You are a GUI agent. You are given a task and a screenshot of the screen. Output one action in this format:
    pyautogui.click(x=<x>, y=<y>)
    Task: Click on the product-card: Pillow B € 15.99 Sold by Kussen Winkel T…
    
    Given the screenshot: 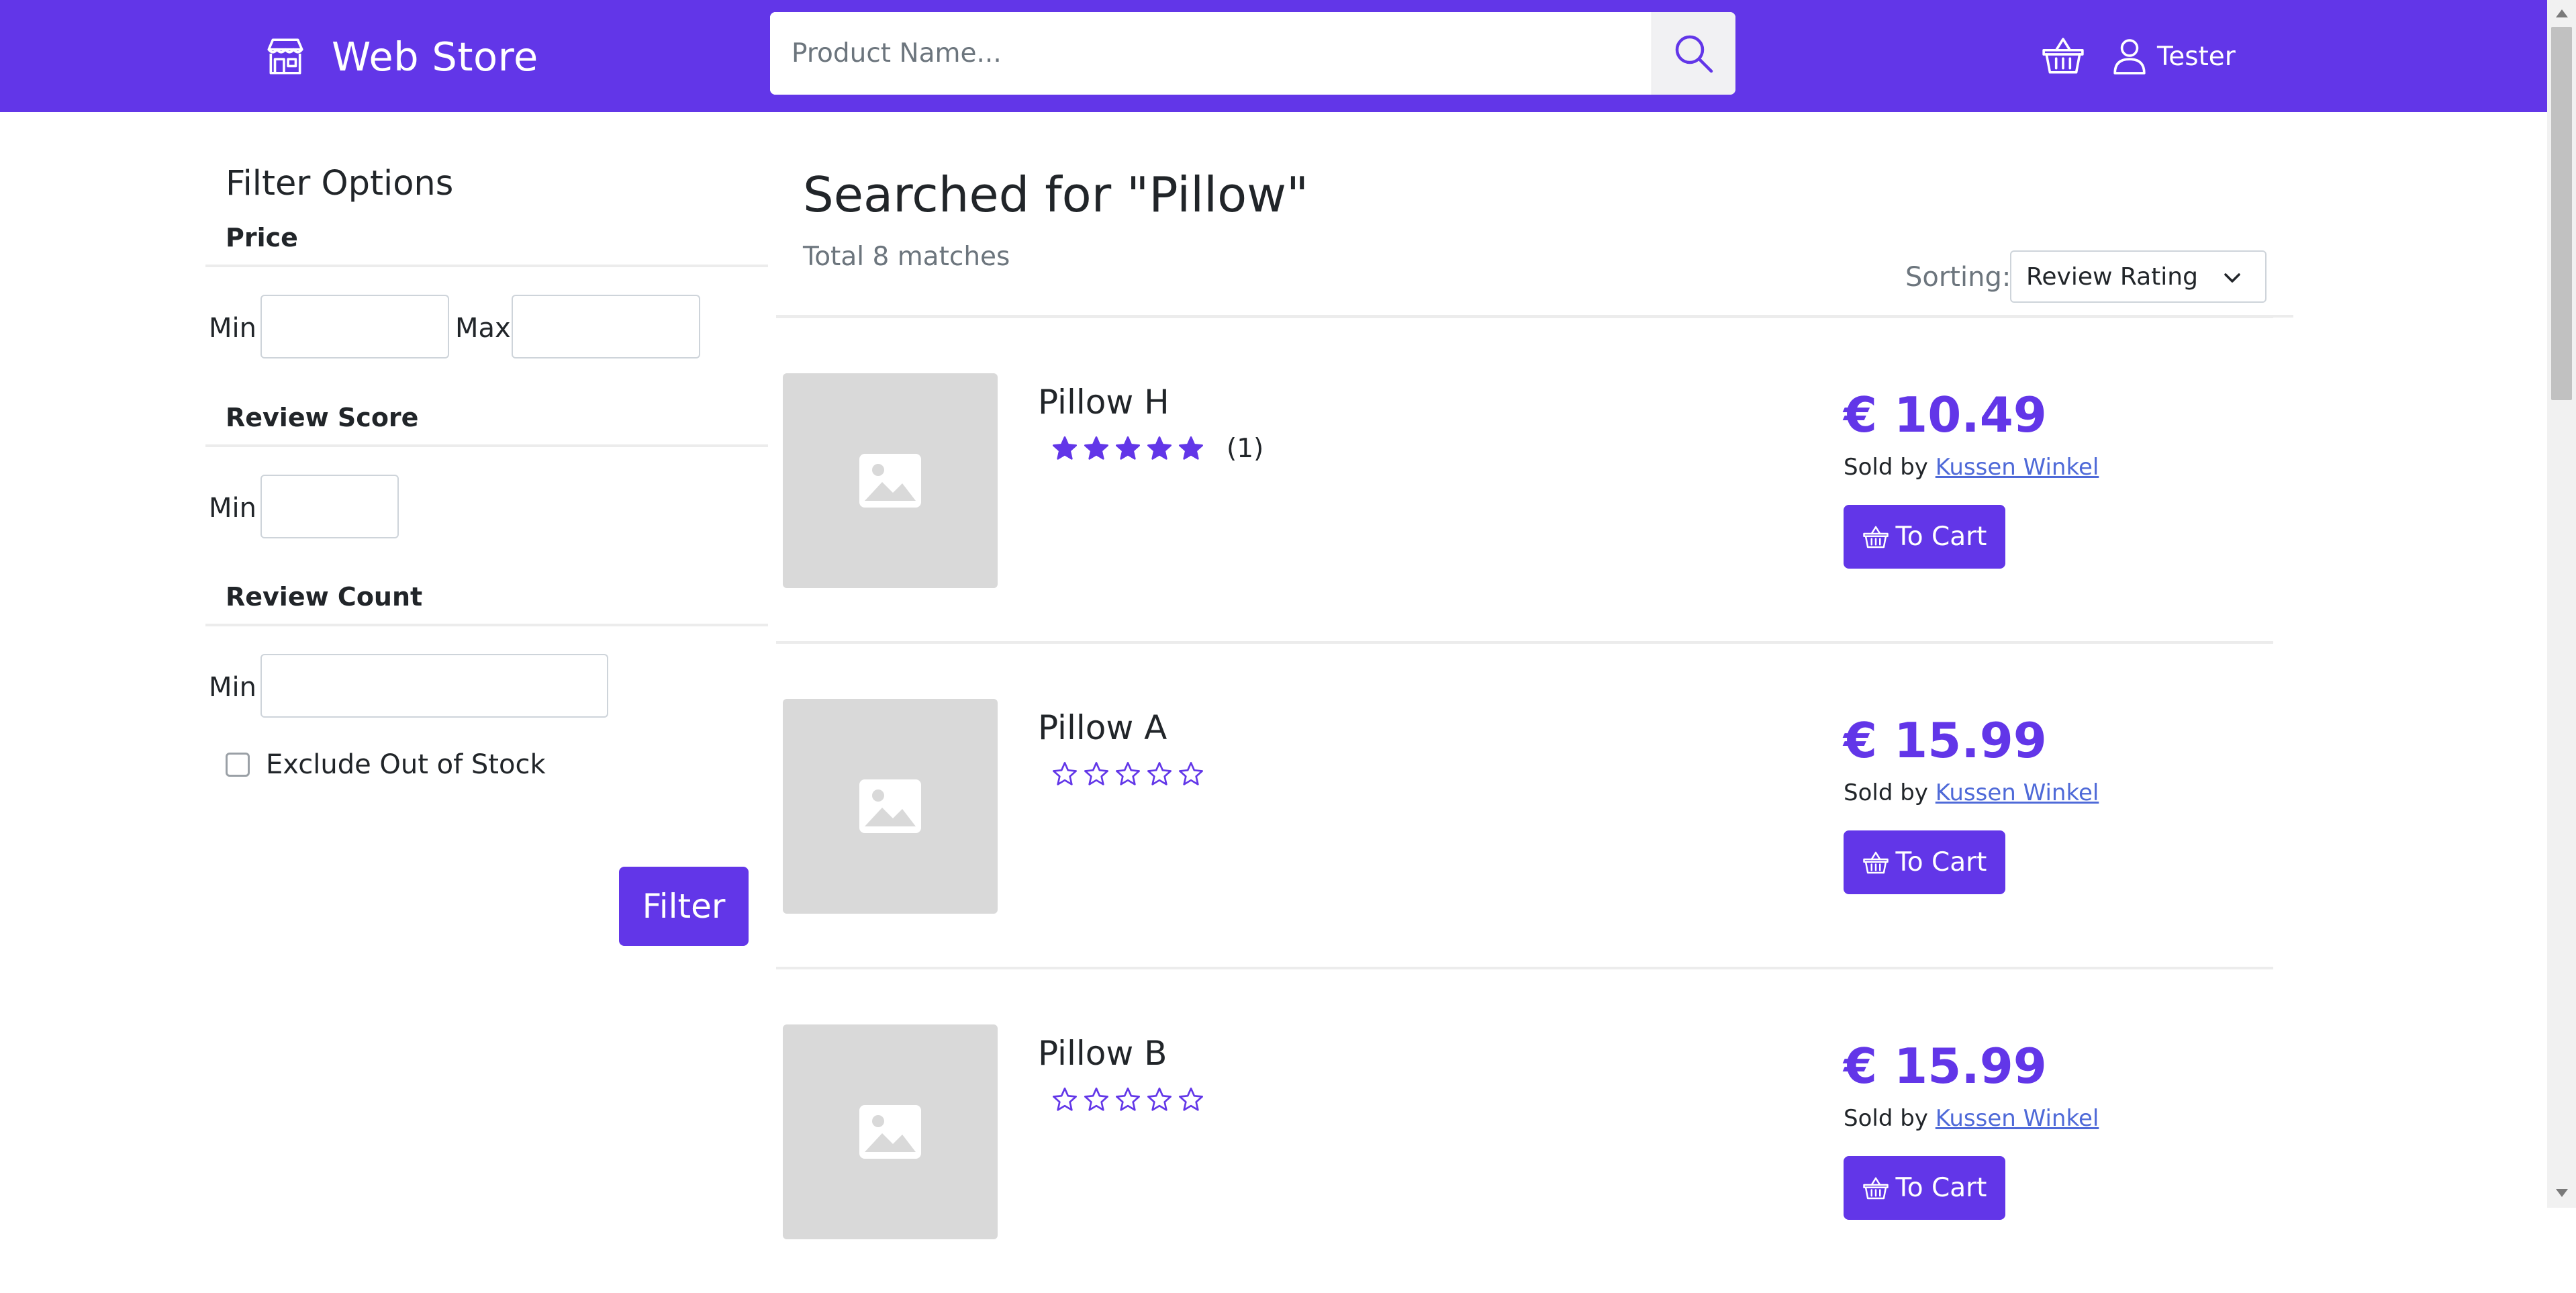 What is the action you would take?
    pyautogui.click(x=1525, y=1130)
    